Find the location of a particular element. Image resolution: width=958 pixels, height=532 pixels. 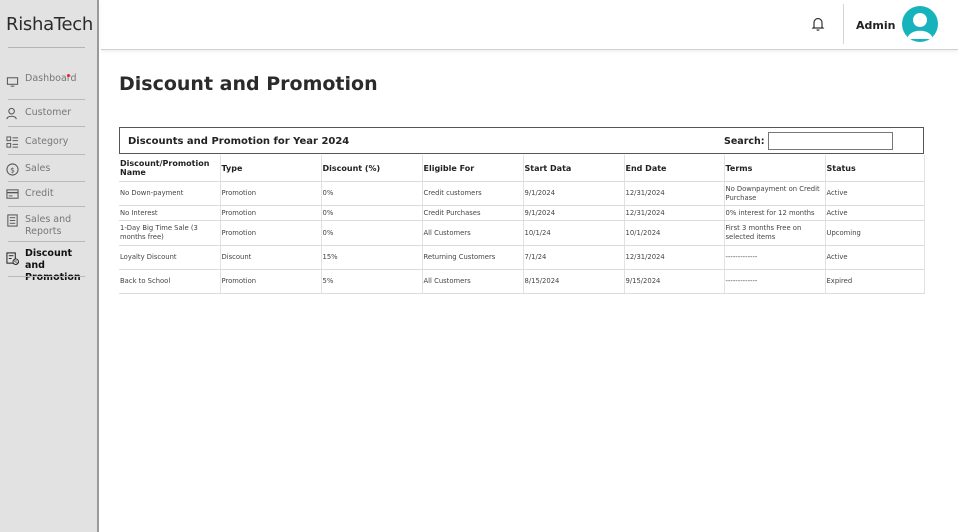

sidebar-item-label: Sales is located at coordinates (38, 168).